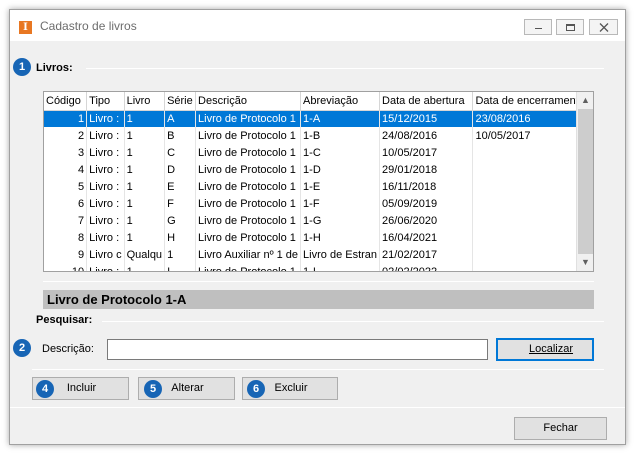 This screenshot has height=458, width=638. I want to click on footer-separator, so click(317, 407).